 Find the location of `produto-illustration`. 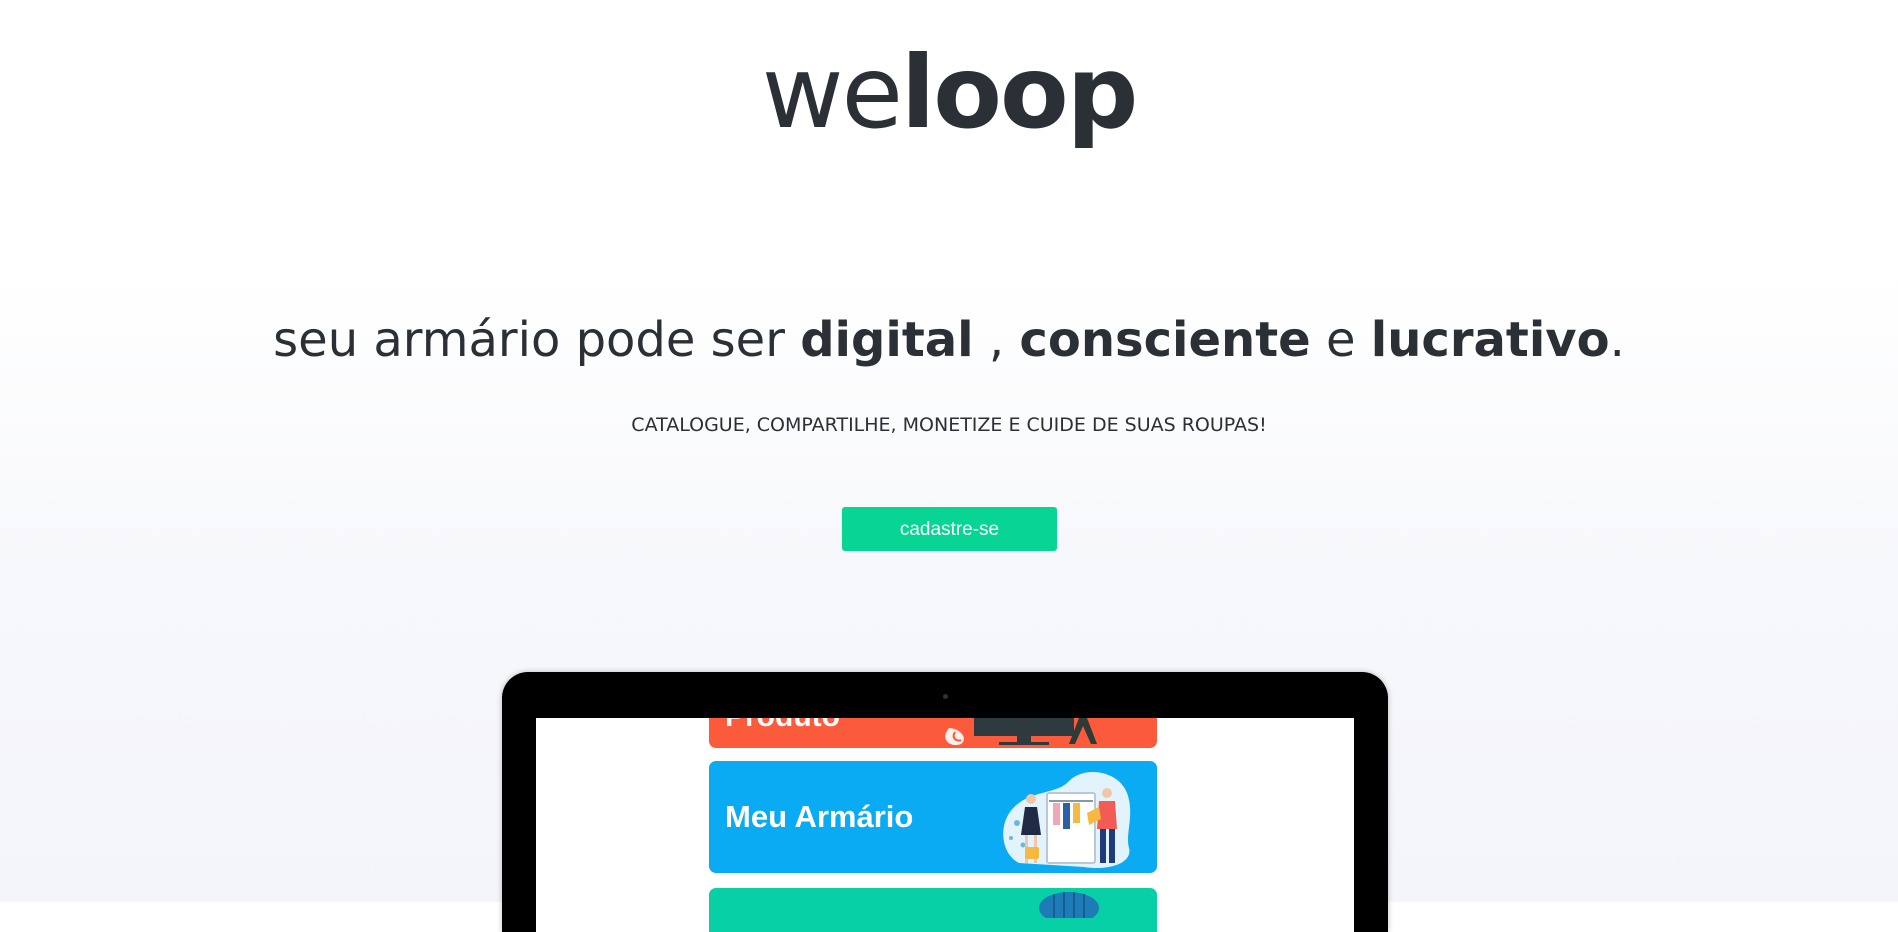

produto-illustration is located at coordinates (1021, 732).